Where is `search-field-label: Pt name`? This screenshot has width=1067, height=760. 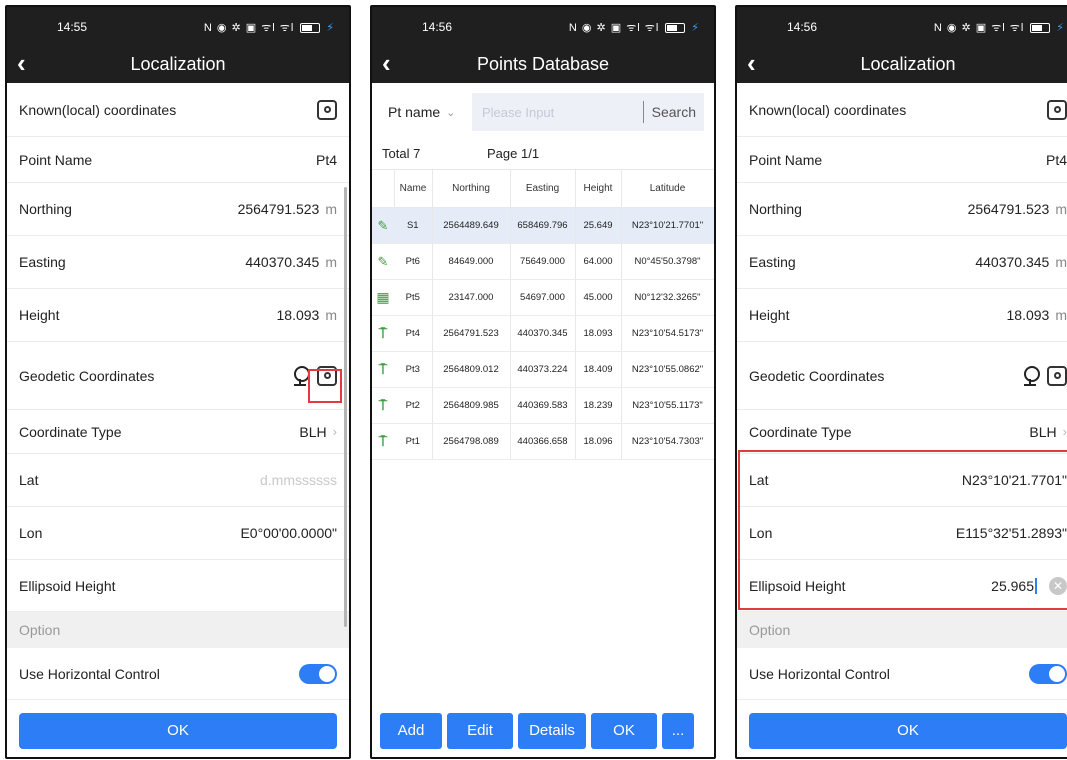
search-field-label: Pt name is located at coordinates (414, 112).